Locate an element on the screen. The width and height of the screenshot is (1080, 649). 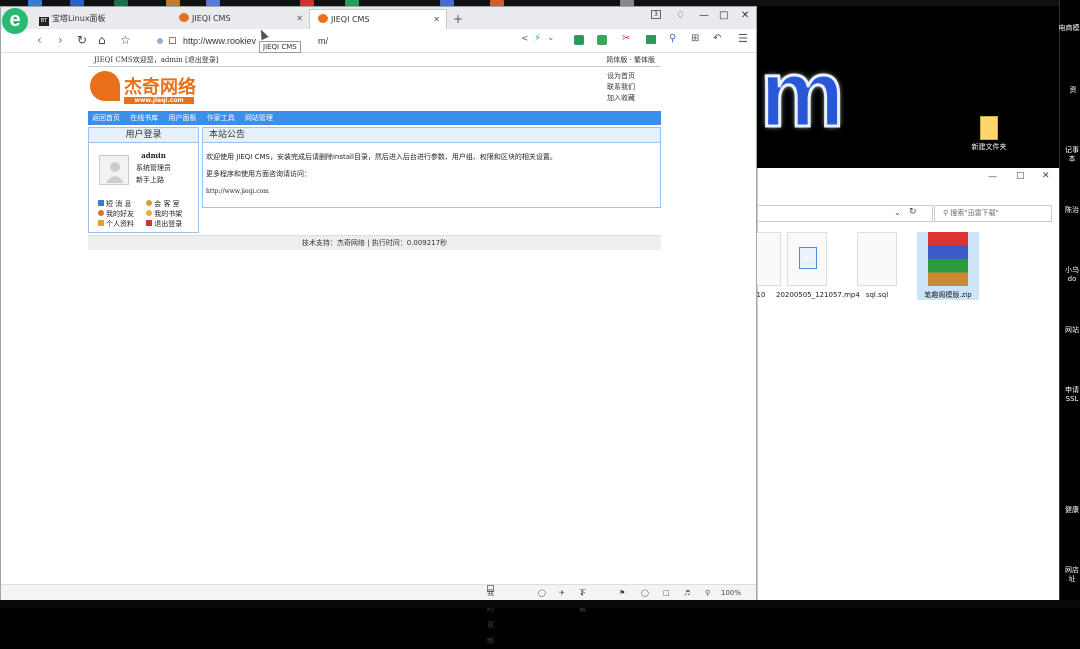
chat-icon is located at coordinates (651, 39).